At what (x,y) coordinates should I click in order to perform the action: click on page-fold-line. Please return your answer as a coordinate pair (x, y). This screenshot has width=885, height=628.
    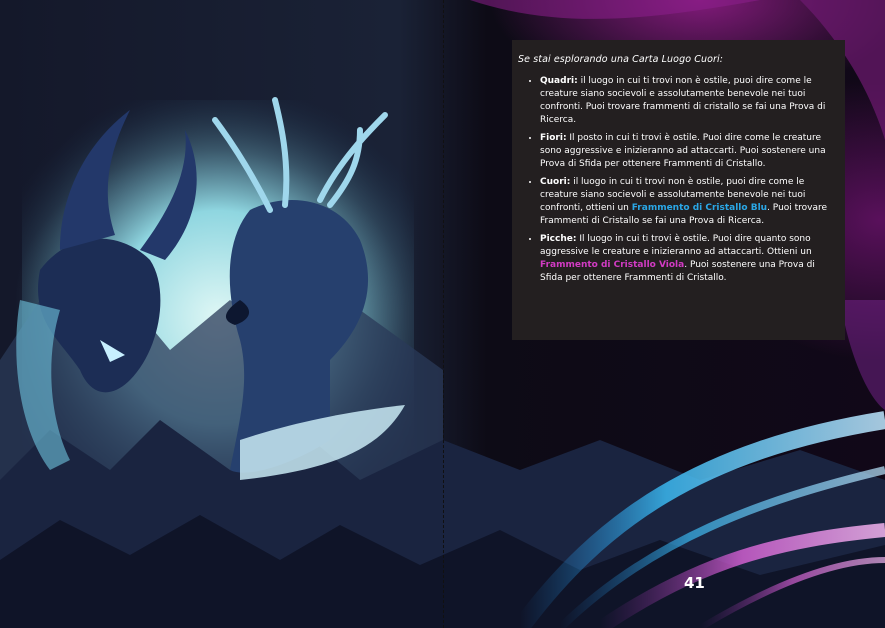
    Looking at the image, I should click on (443, 314).